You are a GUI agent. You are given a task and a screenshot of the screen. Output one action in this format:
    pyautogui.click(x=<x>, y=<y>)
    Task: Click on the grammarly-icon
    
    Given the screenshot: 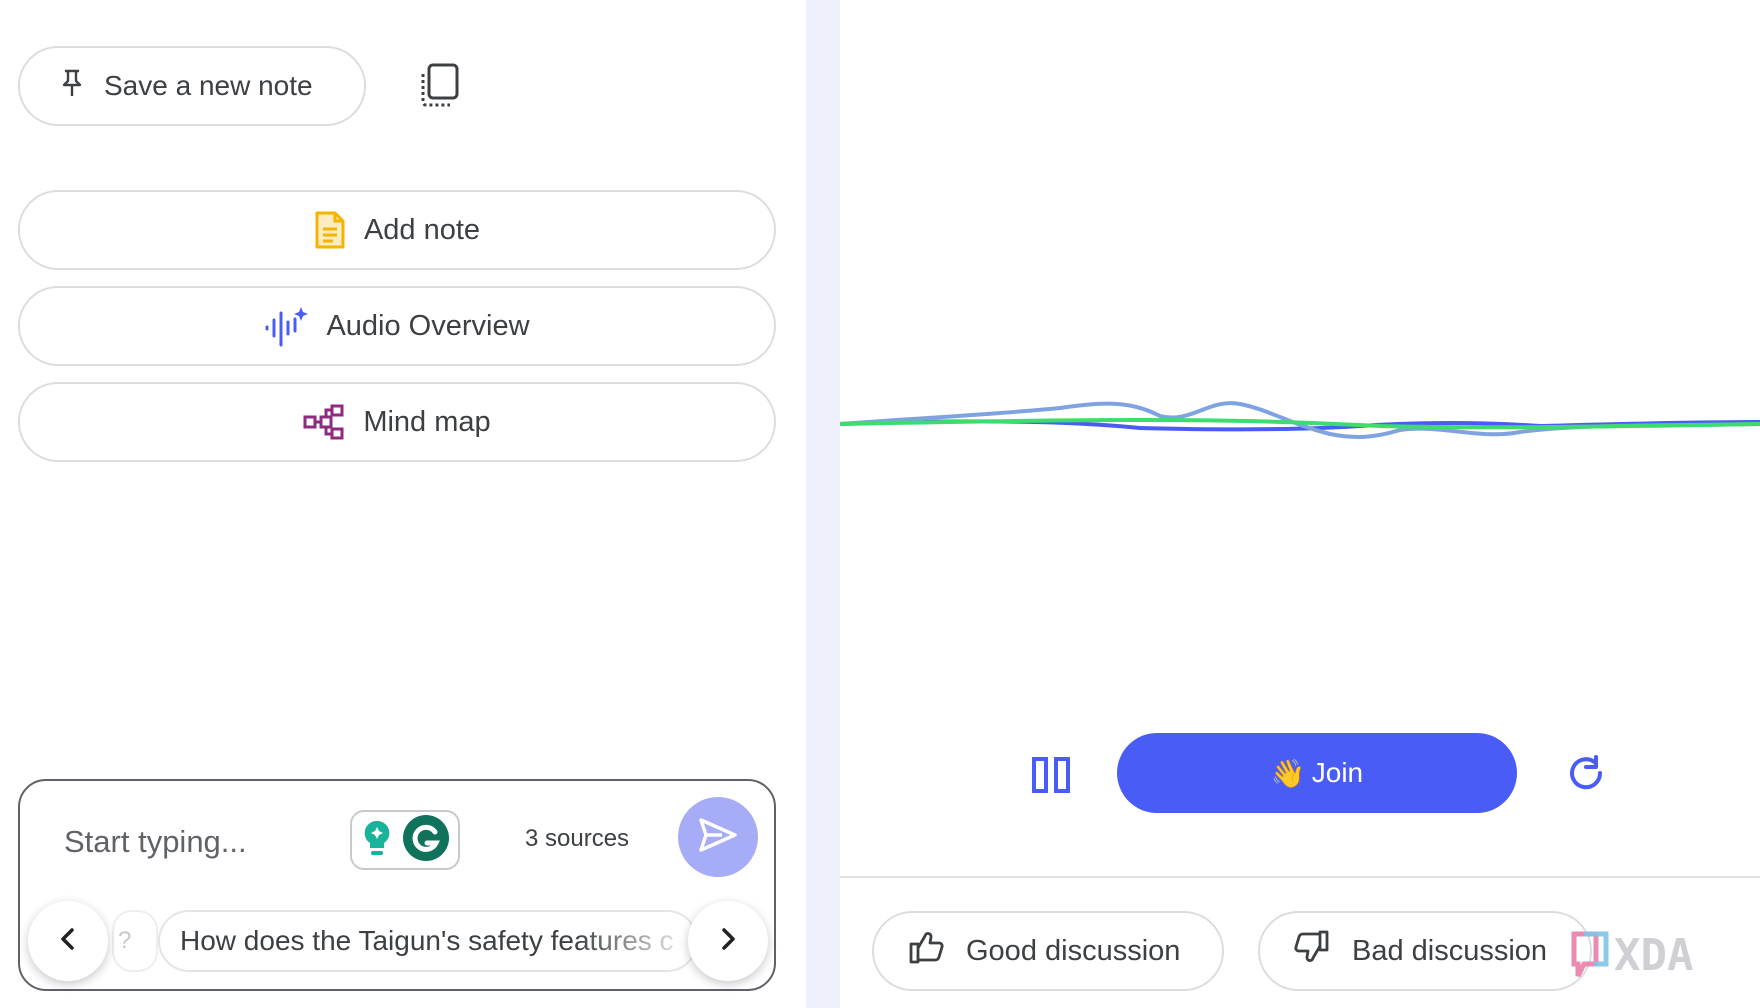 What is the action you would take?
    pyautogui.click(x=426, y=840)
    